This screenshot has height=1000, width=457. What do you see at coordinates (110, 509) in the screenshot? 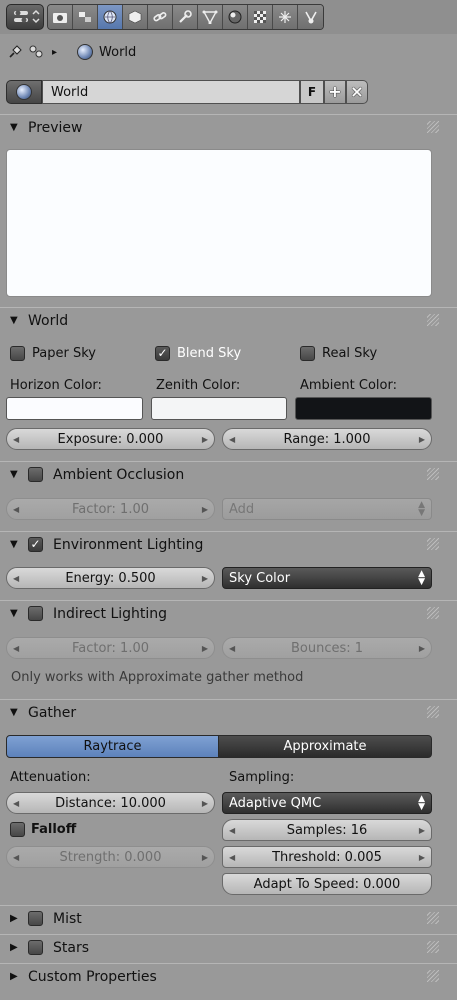
I see `ao-factor-field: ◀ Factor: 1.00 ▶` at bounding box center [110, 509].